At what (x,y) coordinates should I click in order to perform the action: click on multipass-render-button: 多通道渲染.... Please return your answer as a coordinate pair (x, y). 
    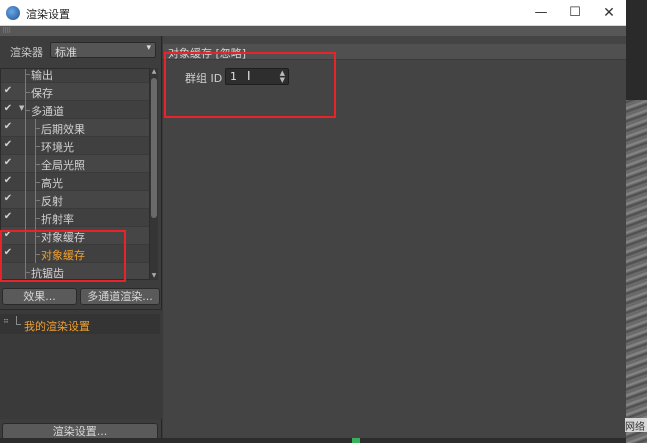
    Looking at the image, I should click on (120, 296).